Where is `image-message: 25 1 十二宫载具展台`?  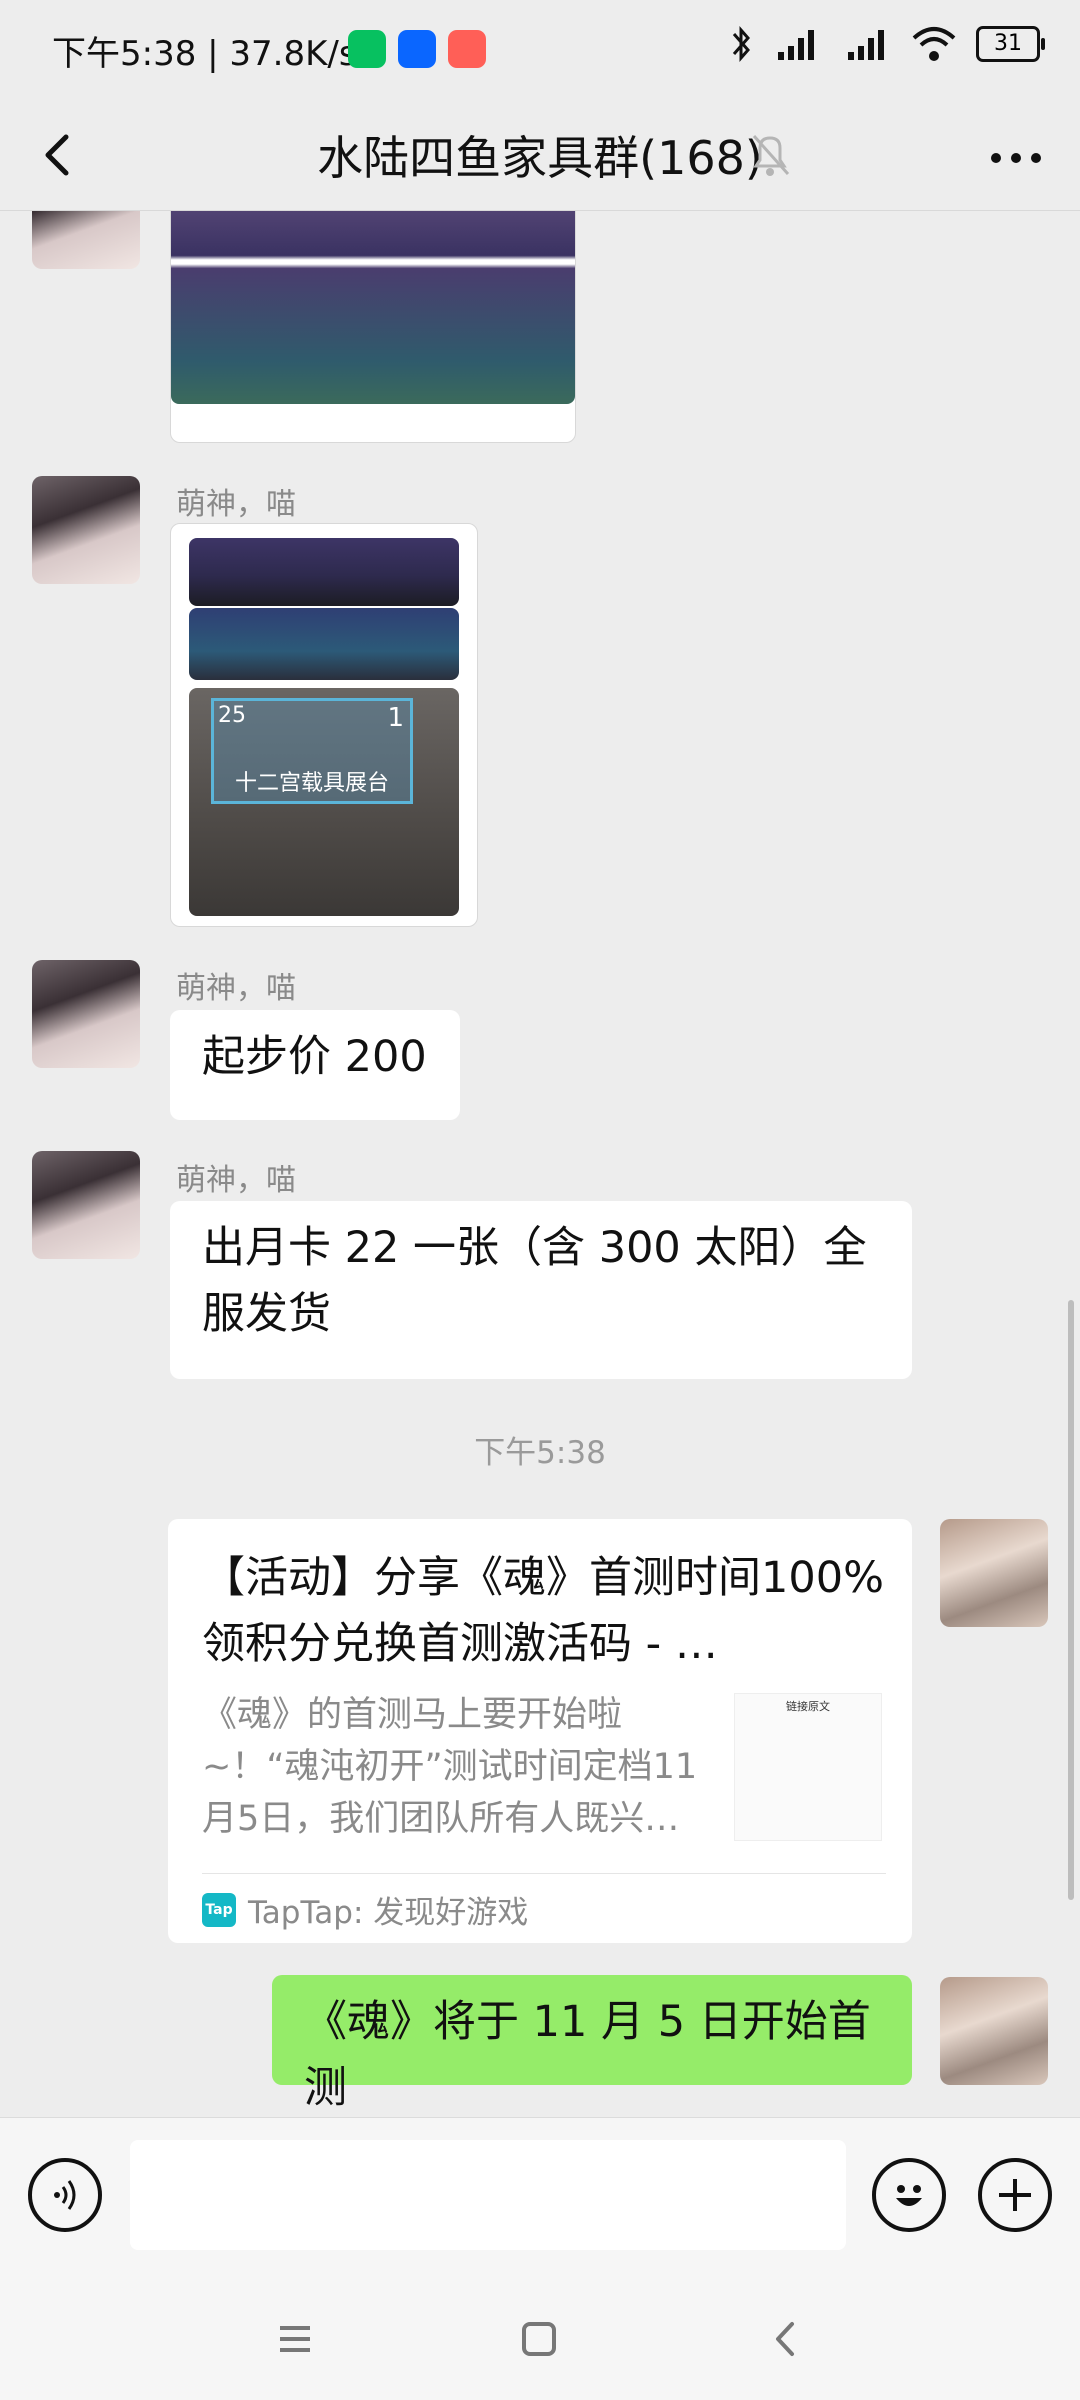
image-message: 25 1 十二宫载具展台 is located at coordinates (324, 725).